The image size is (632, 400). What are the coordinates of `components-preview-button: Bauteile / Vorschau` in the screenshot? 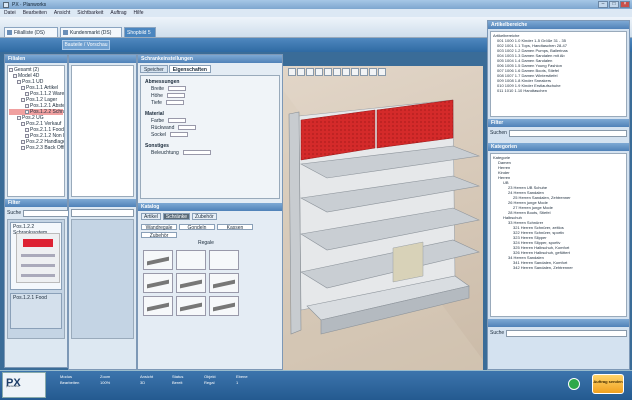 It's located at (86, 45).